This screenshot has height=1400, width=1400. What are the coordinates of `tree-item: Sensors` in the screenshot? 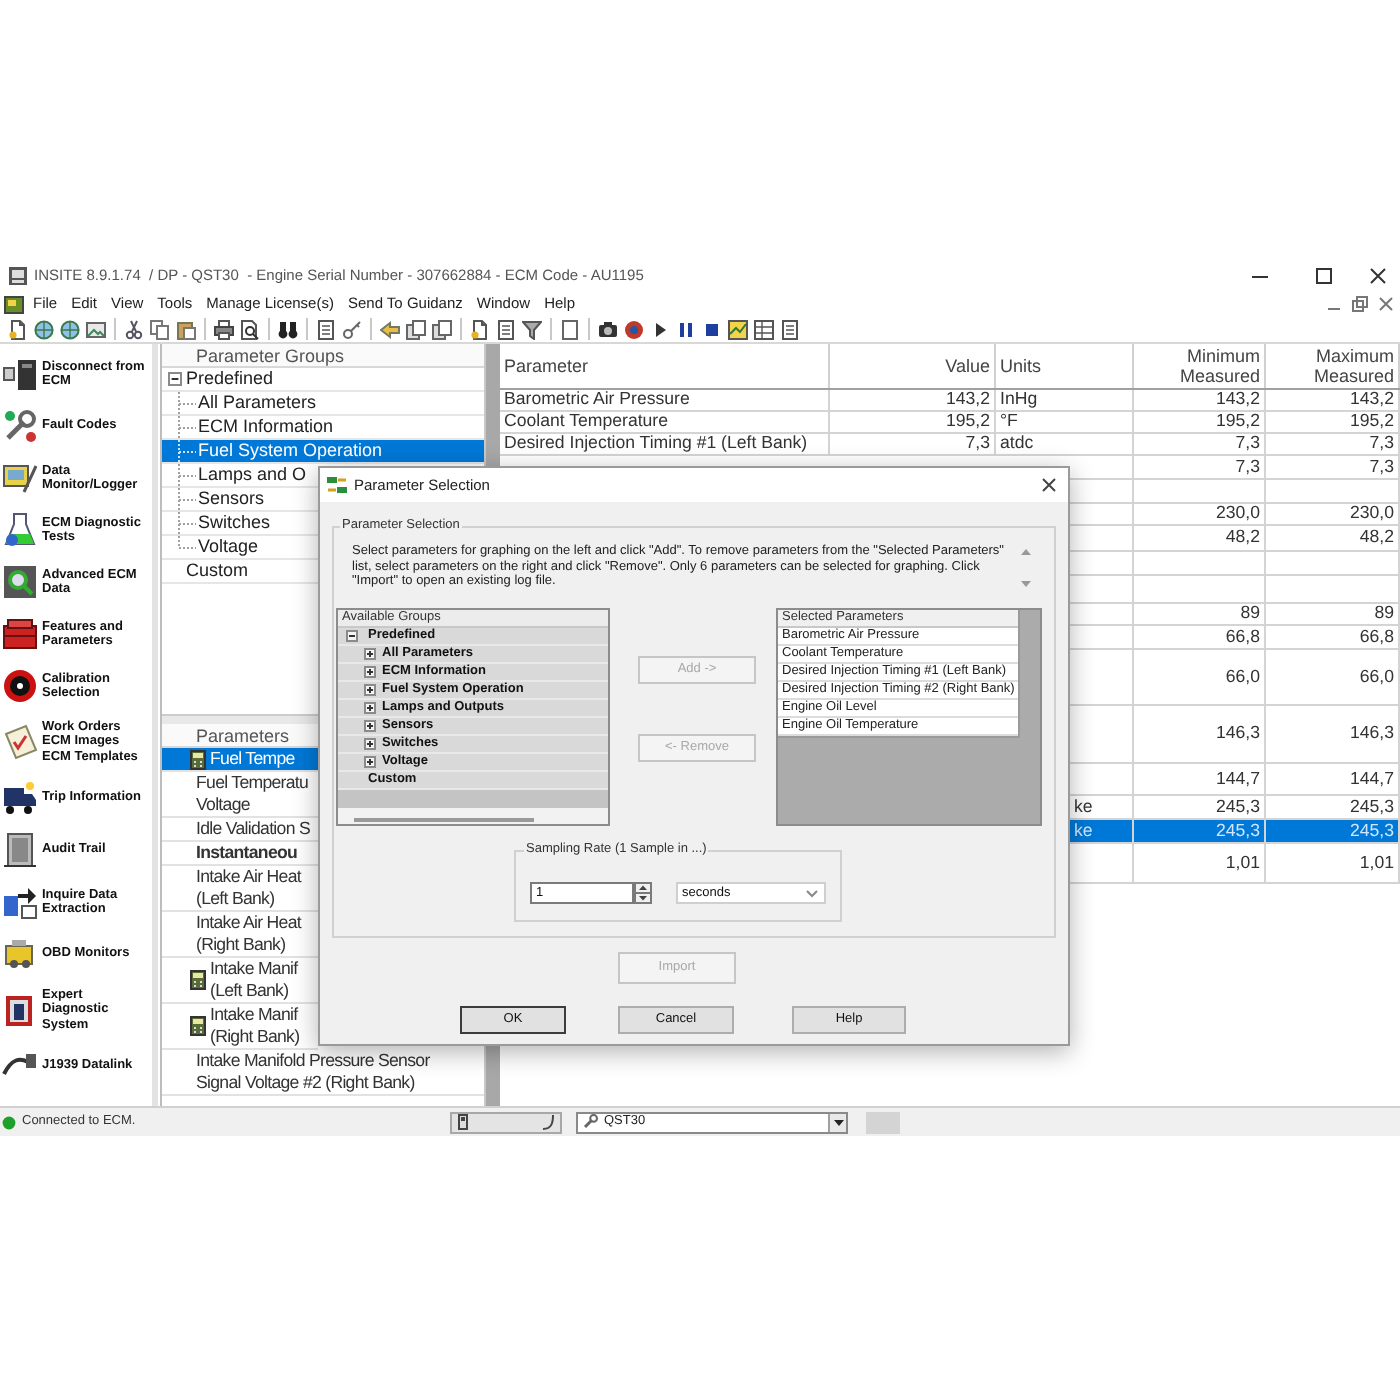 It's located at (240, 500).